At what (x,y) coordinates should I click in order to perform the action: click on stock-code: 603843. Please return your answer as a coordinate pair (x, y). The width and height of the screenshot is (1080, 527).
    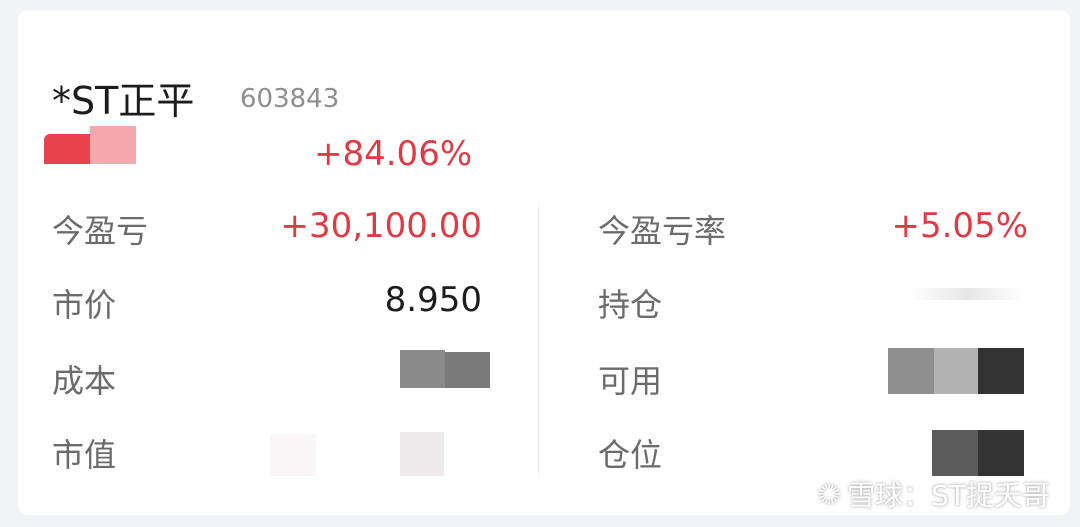
    Looking at the image, I should click on (290, 99).